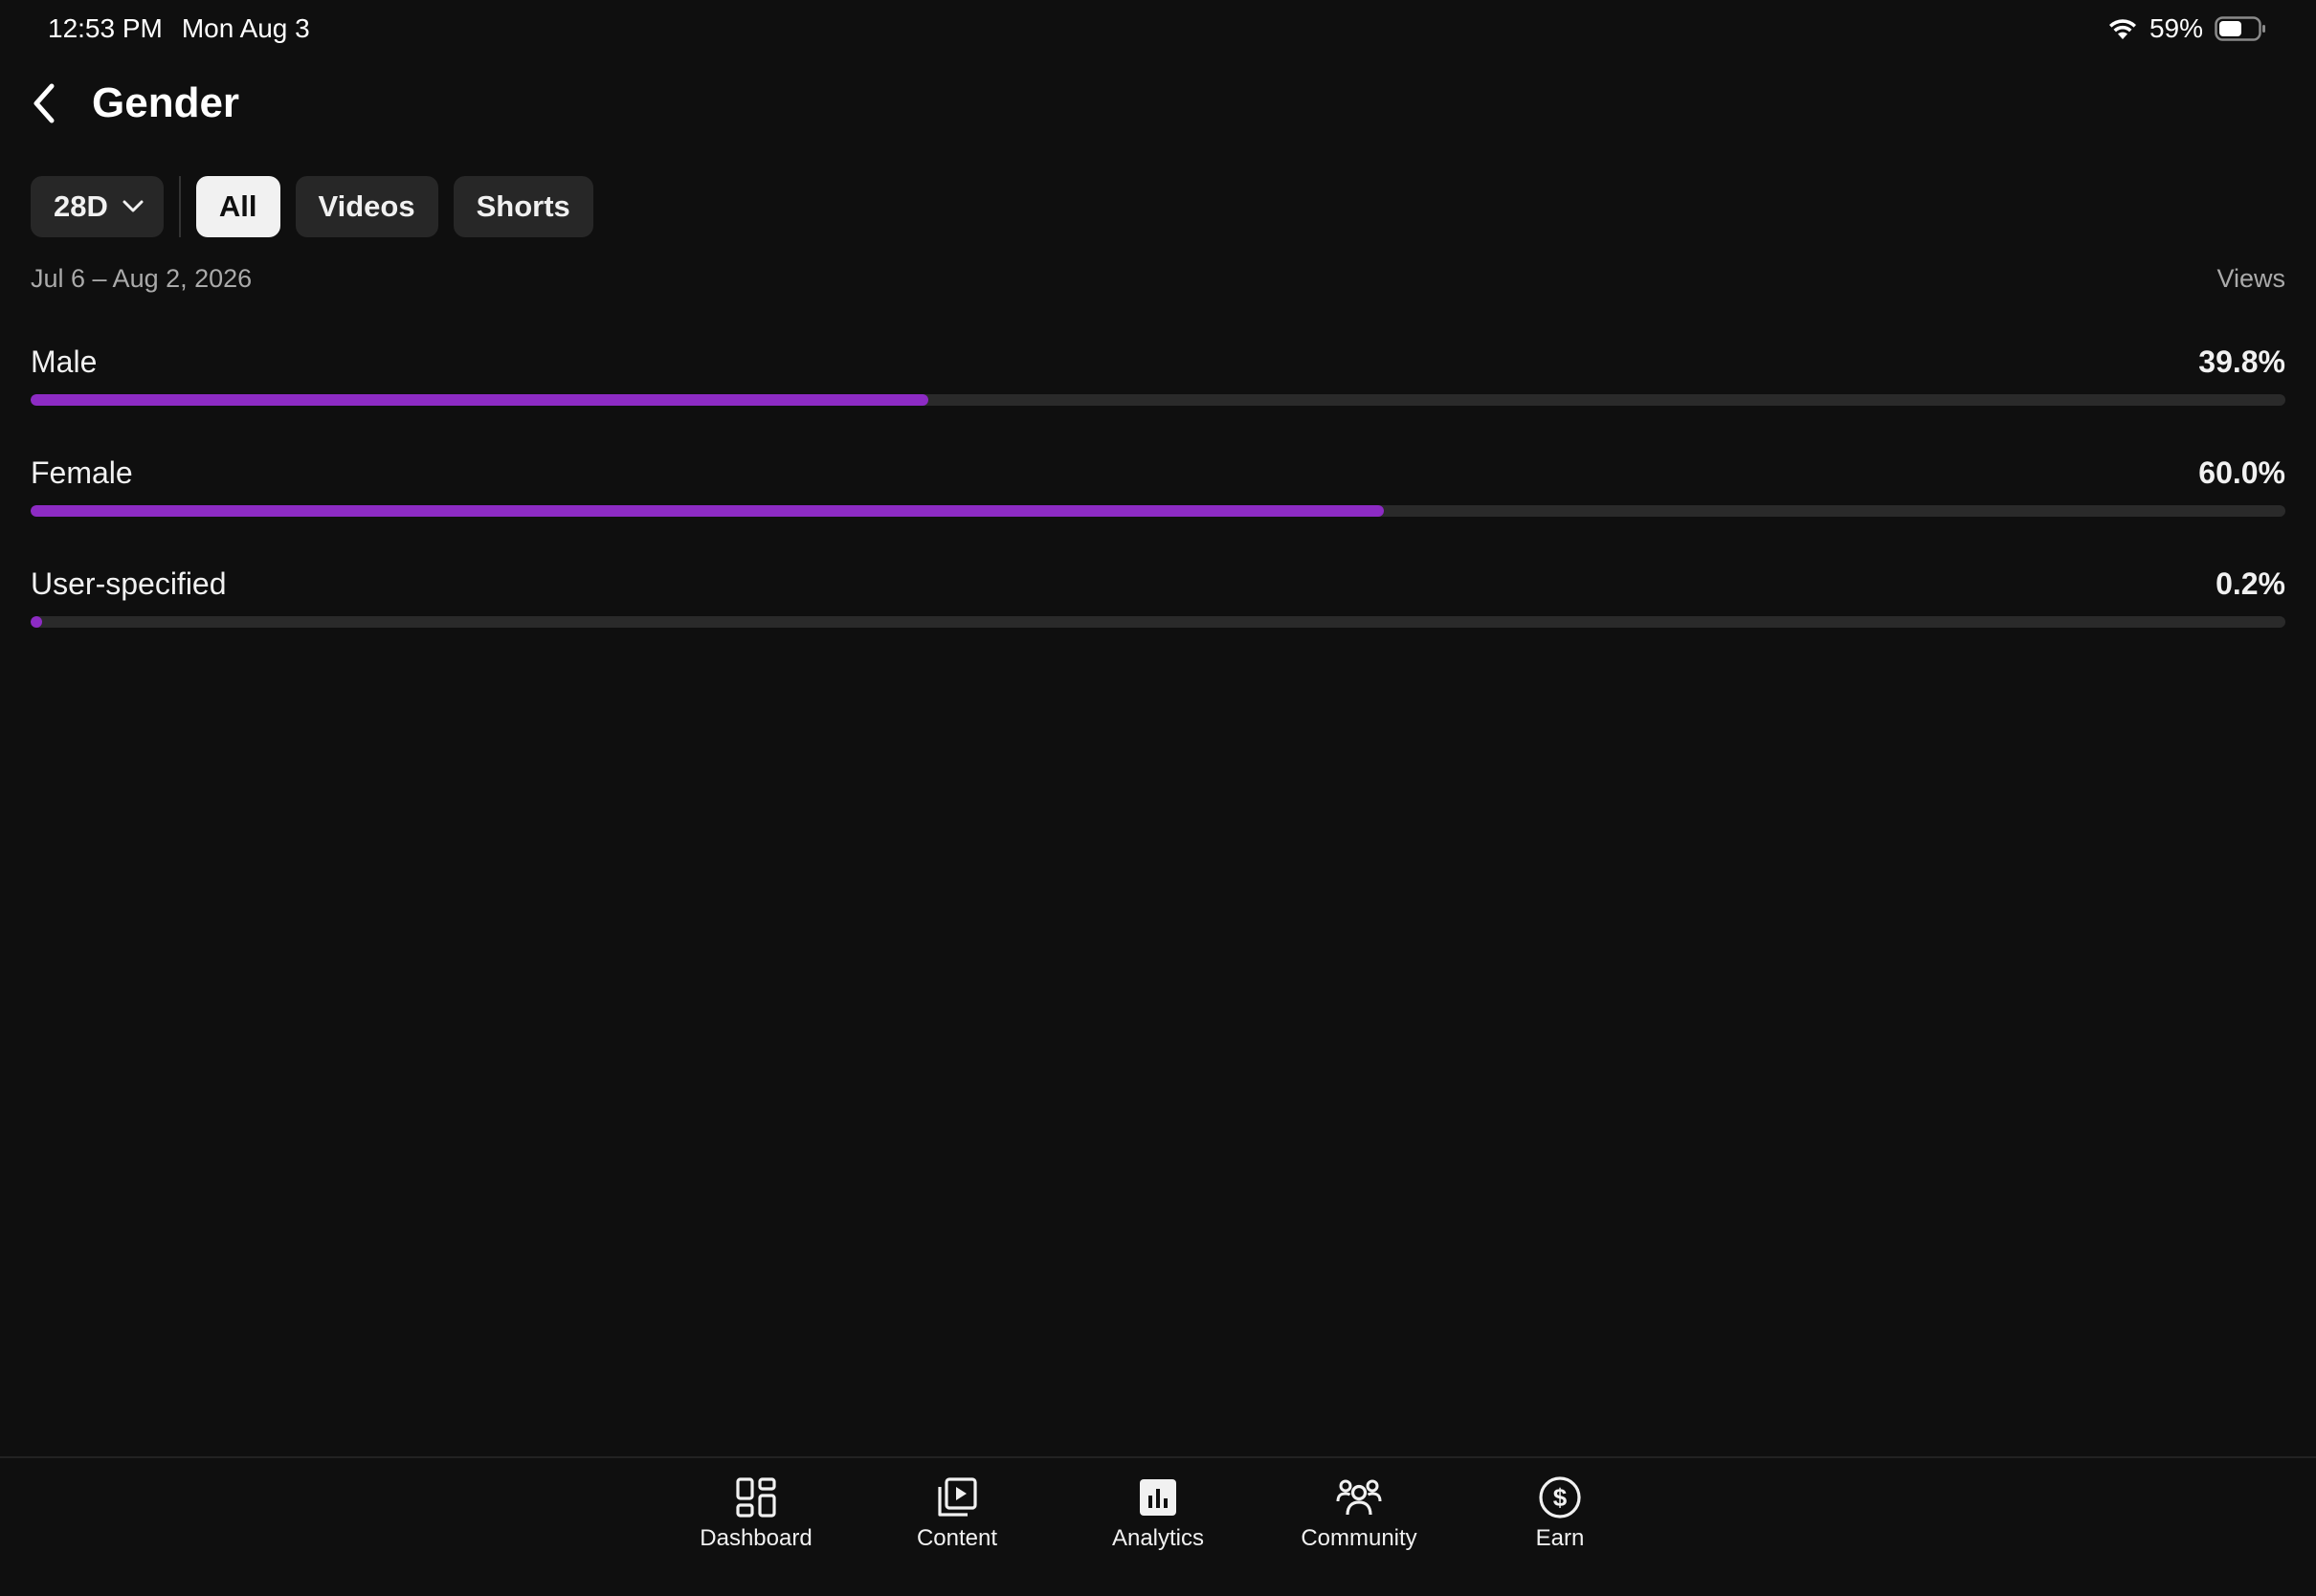 The width and height of the screenshot is (2316, 1596). What do you see at coordinates (756, 1538) in the screenshot?
I see `nav-label: Dashboard` at bounding box center [756, 1538].